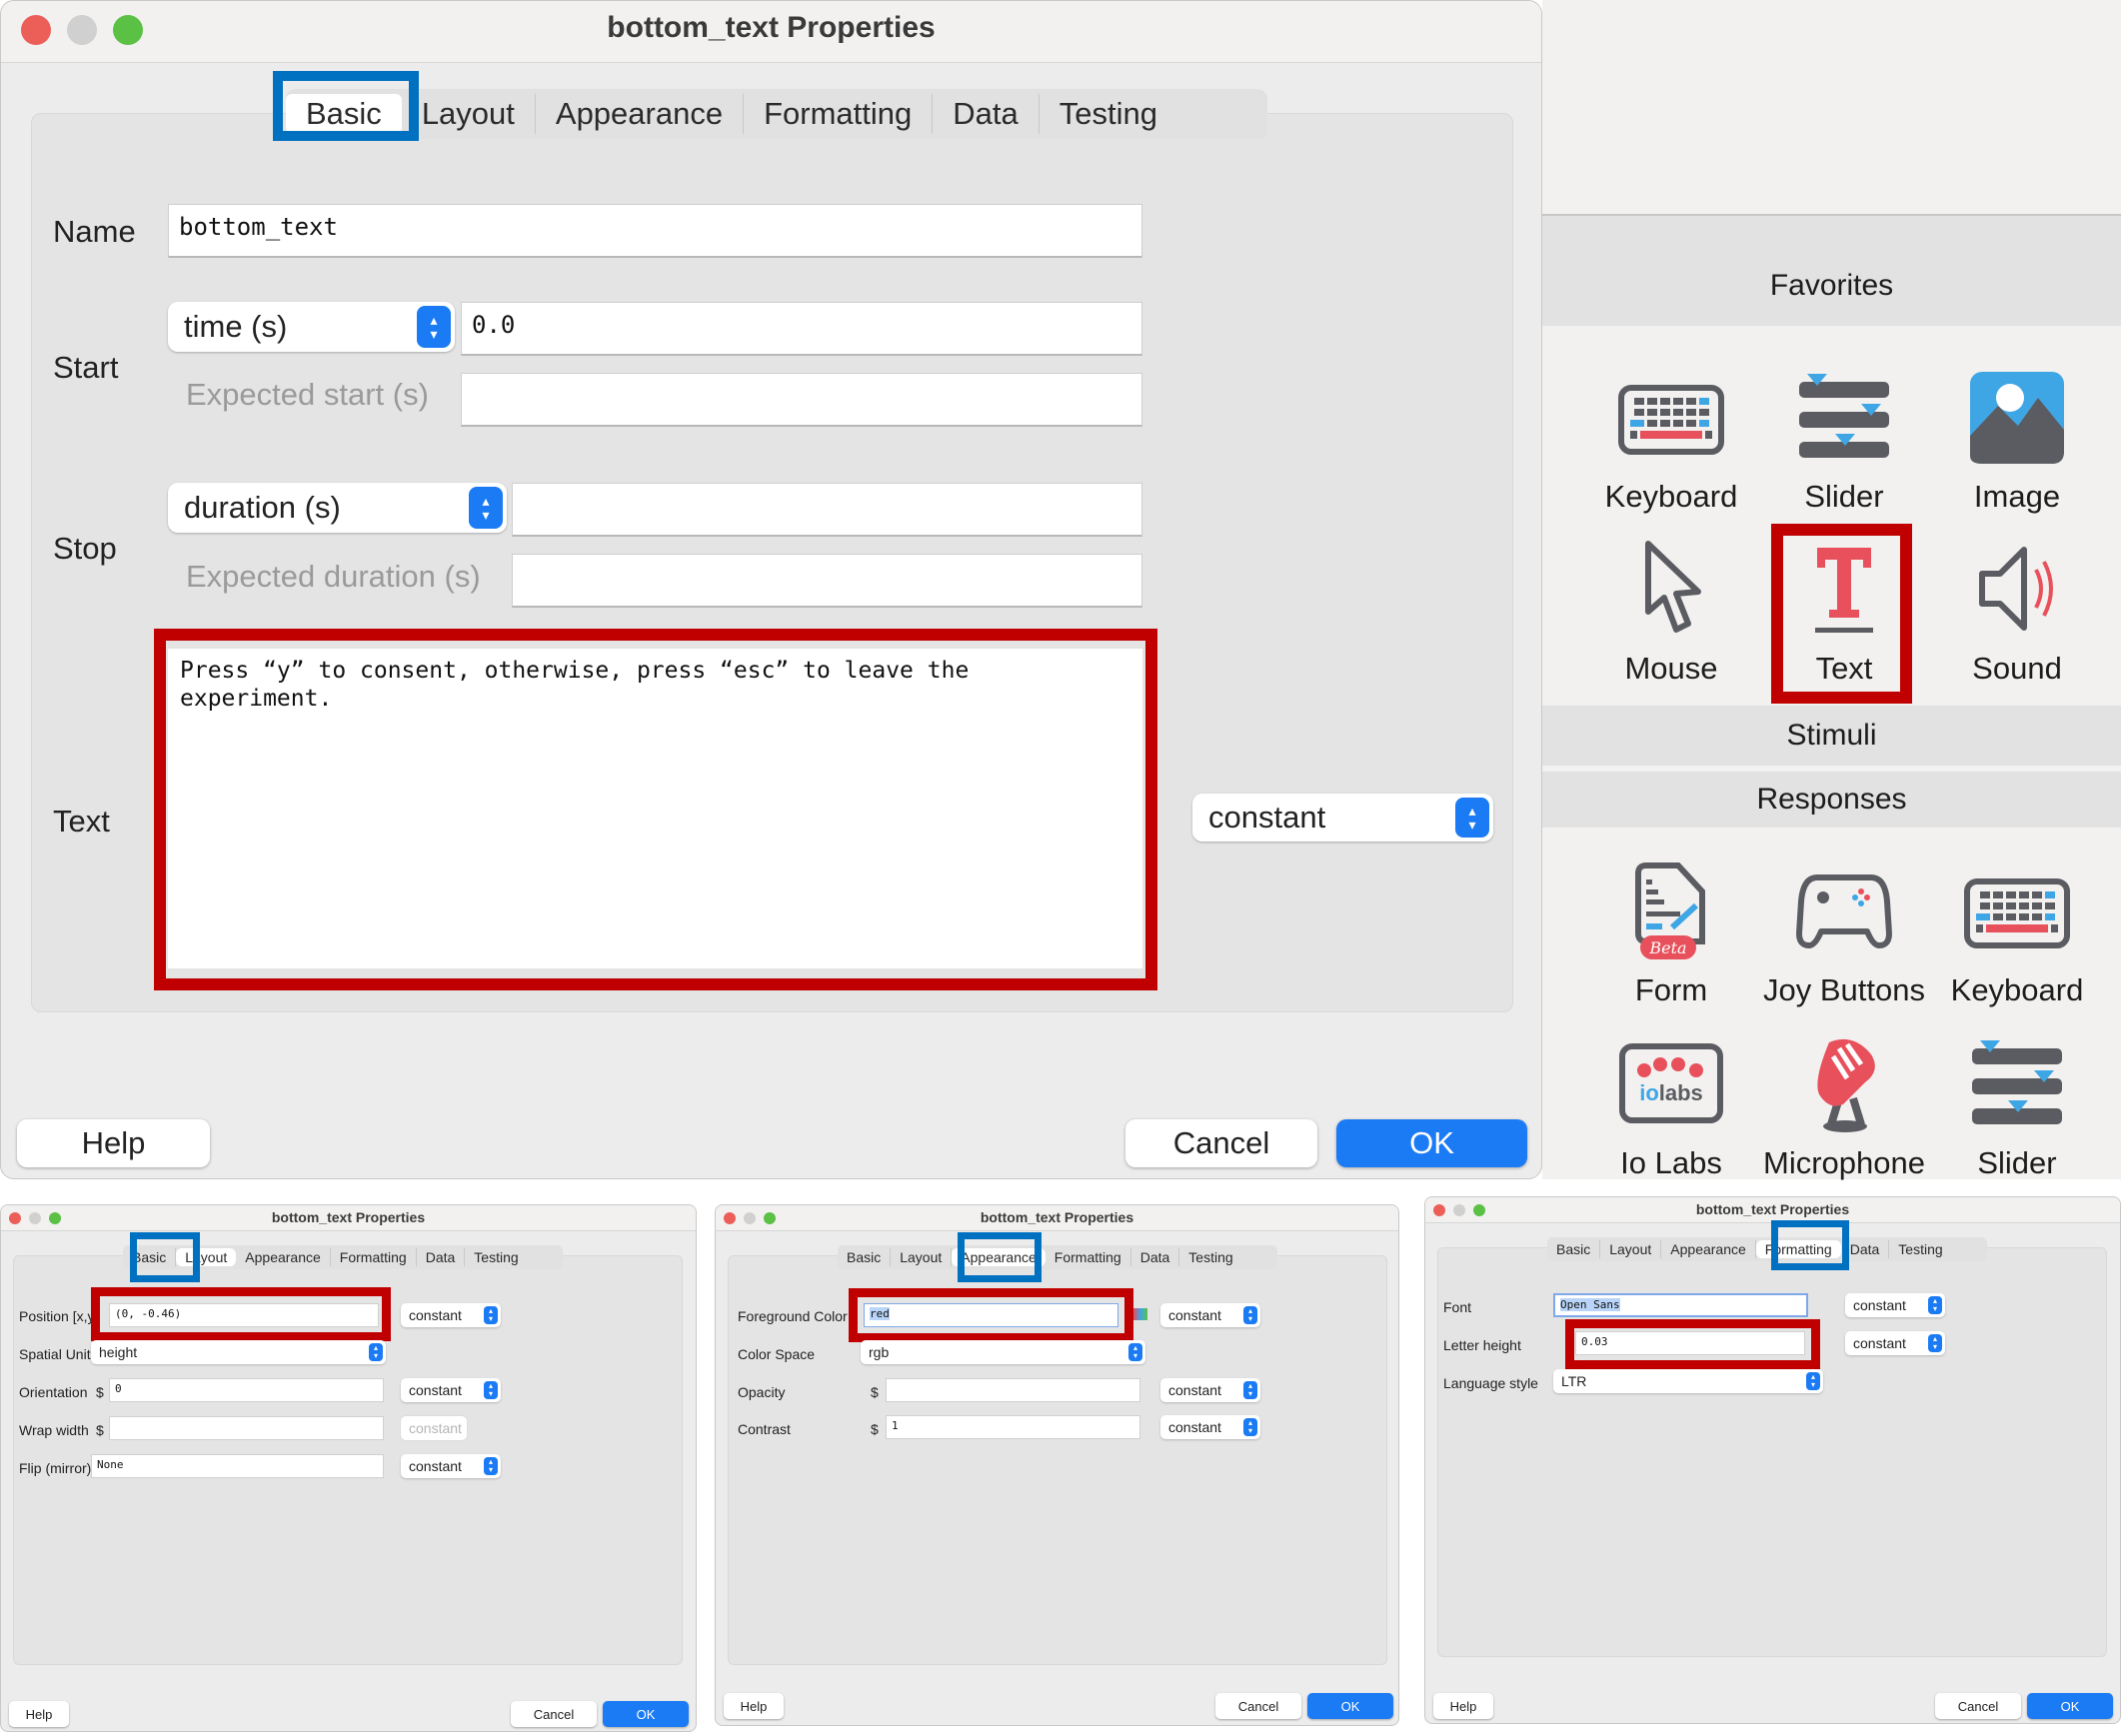  Describe the element at coordinates (2017, 935) in the screenshot. I see `component-keyboard-response: Keyboard` at that location.